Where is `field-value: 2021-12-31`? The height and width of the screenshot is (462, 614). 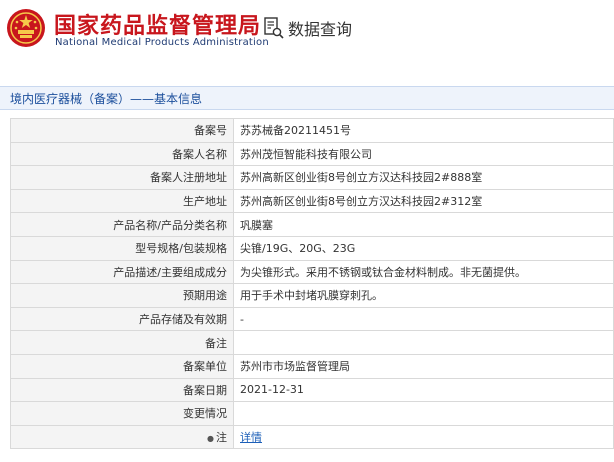
field-value: 2021-12-31 is located at coordinates (423, 390).